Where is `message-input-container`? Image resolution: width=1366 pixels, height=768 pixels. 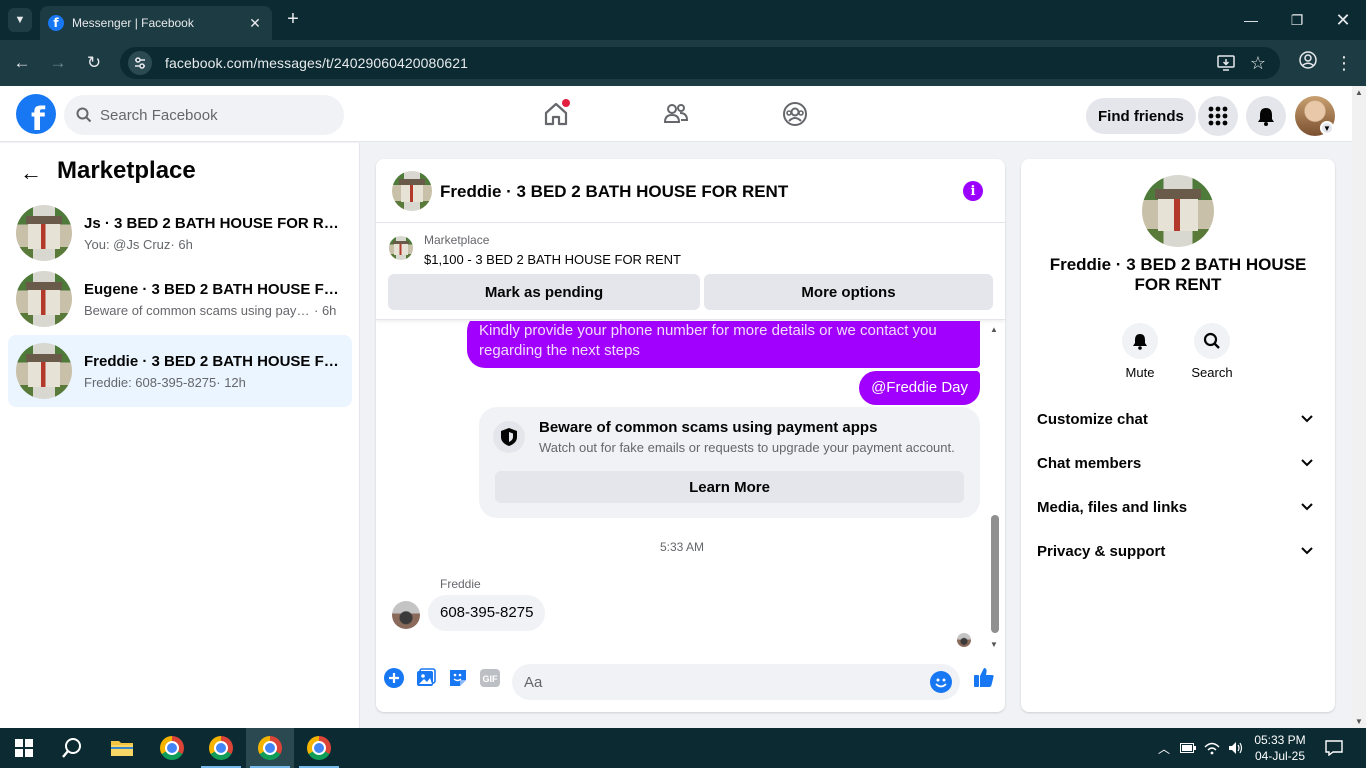 message-input-container is located at coordinates (736, 682).